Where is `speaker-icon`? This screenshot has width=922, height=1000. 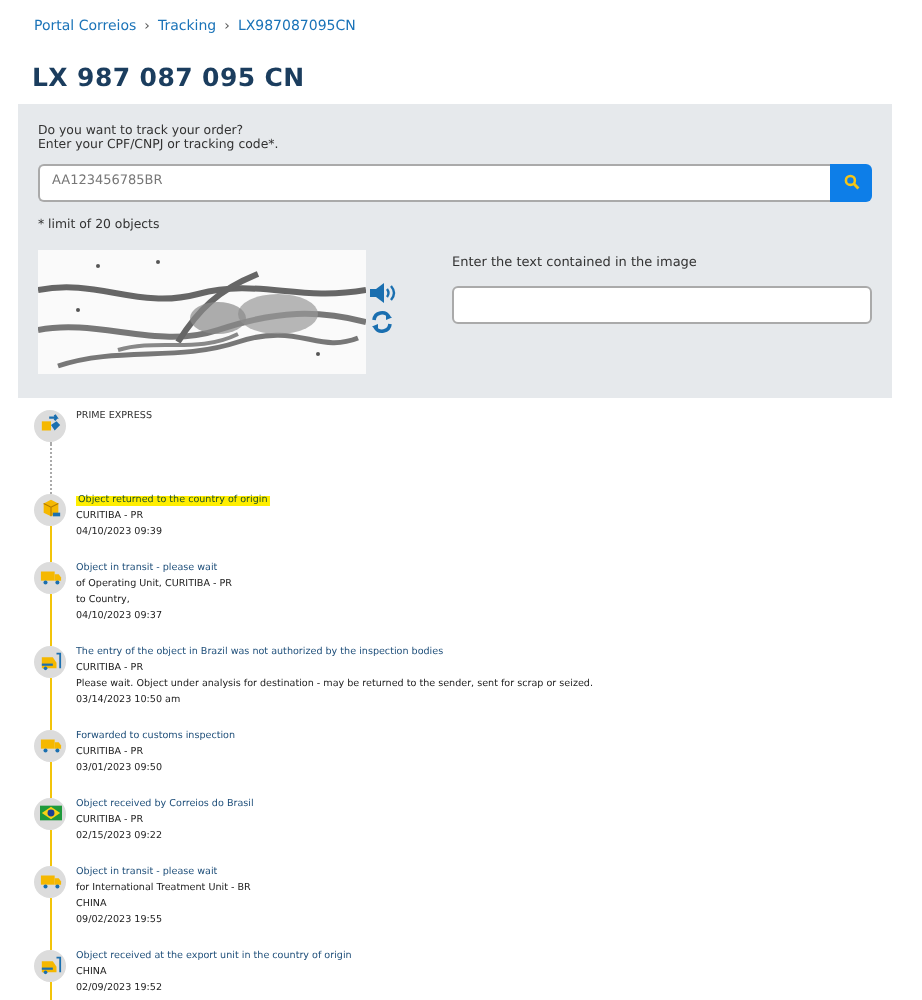 speaker-icon is located at coordinates (383, 292).